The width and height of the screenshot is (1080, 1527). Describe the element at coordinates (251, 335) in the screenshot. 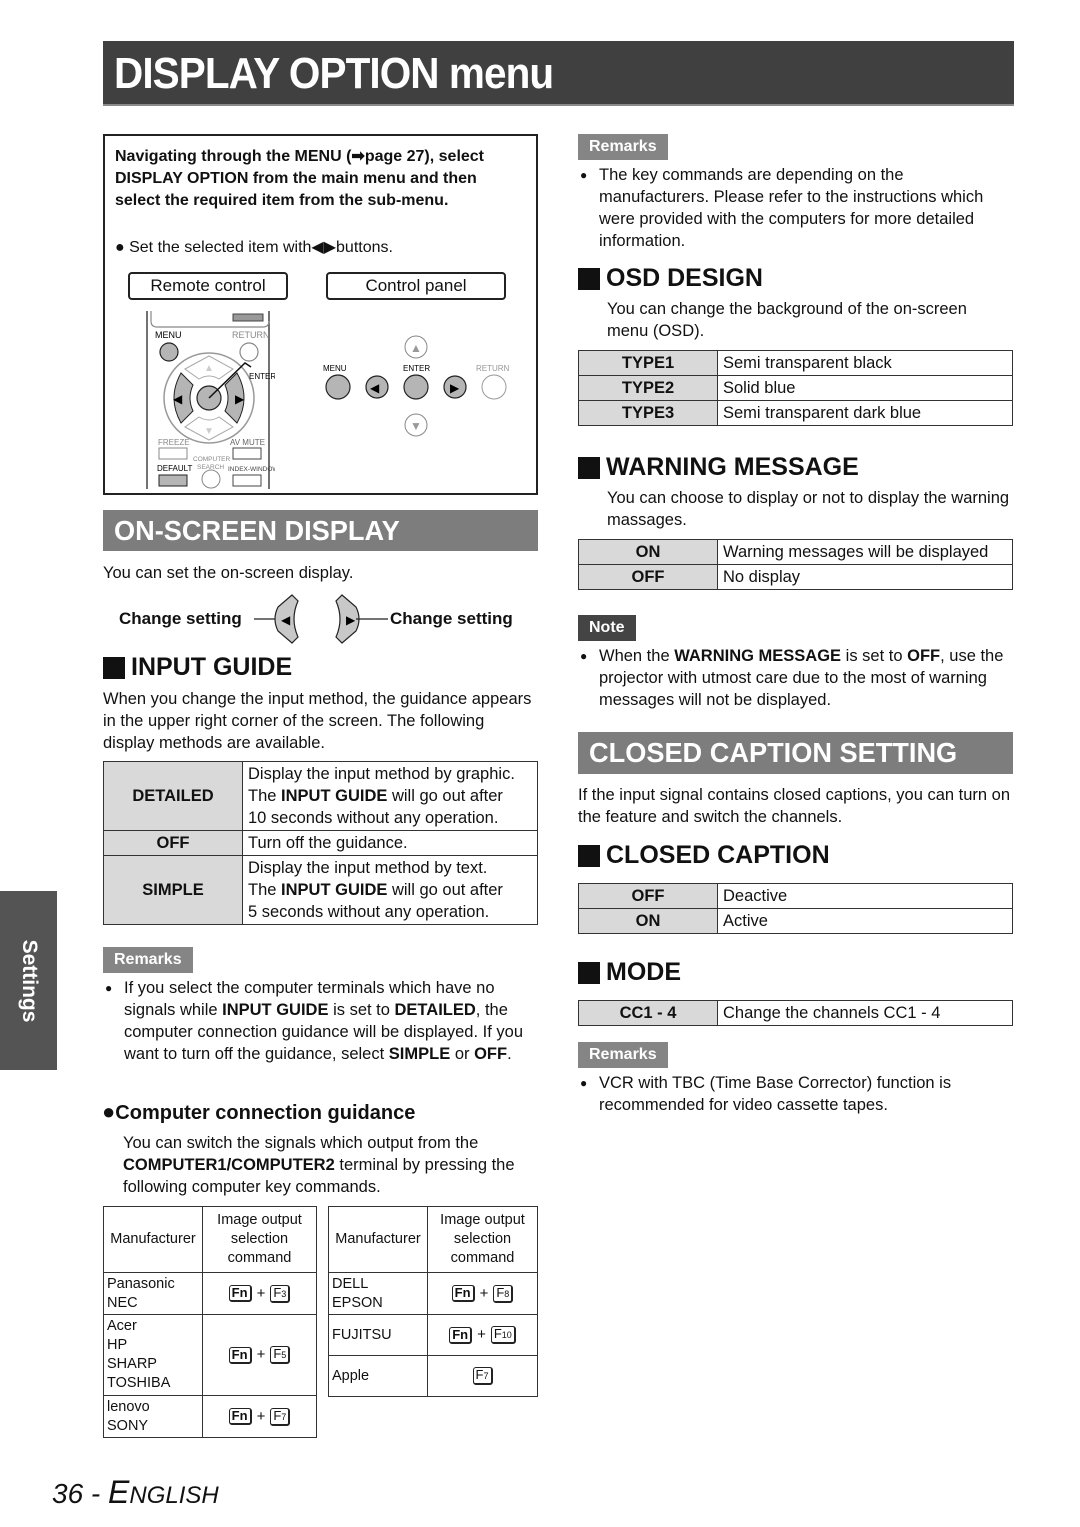

I see `remote-return-label: RETURN` at that location.